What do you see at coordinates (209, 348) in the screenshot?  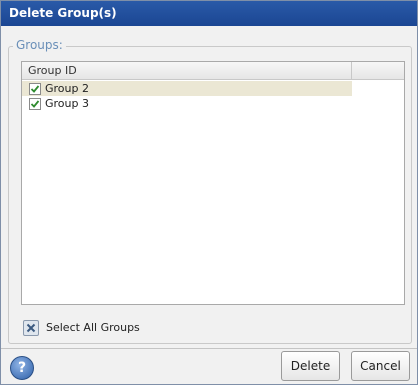 I see `footer-divider` at bounding box center [209, 348].